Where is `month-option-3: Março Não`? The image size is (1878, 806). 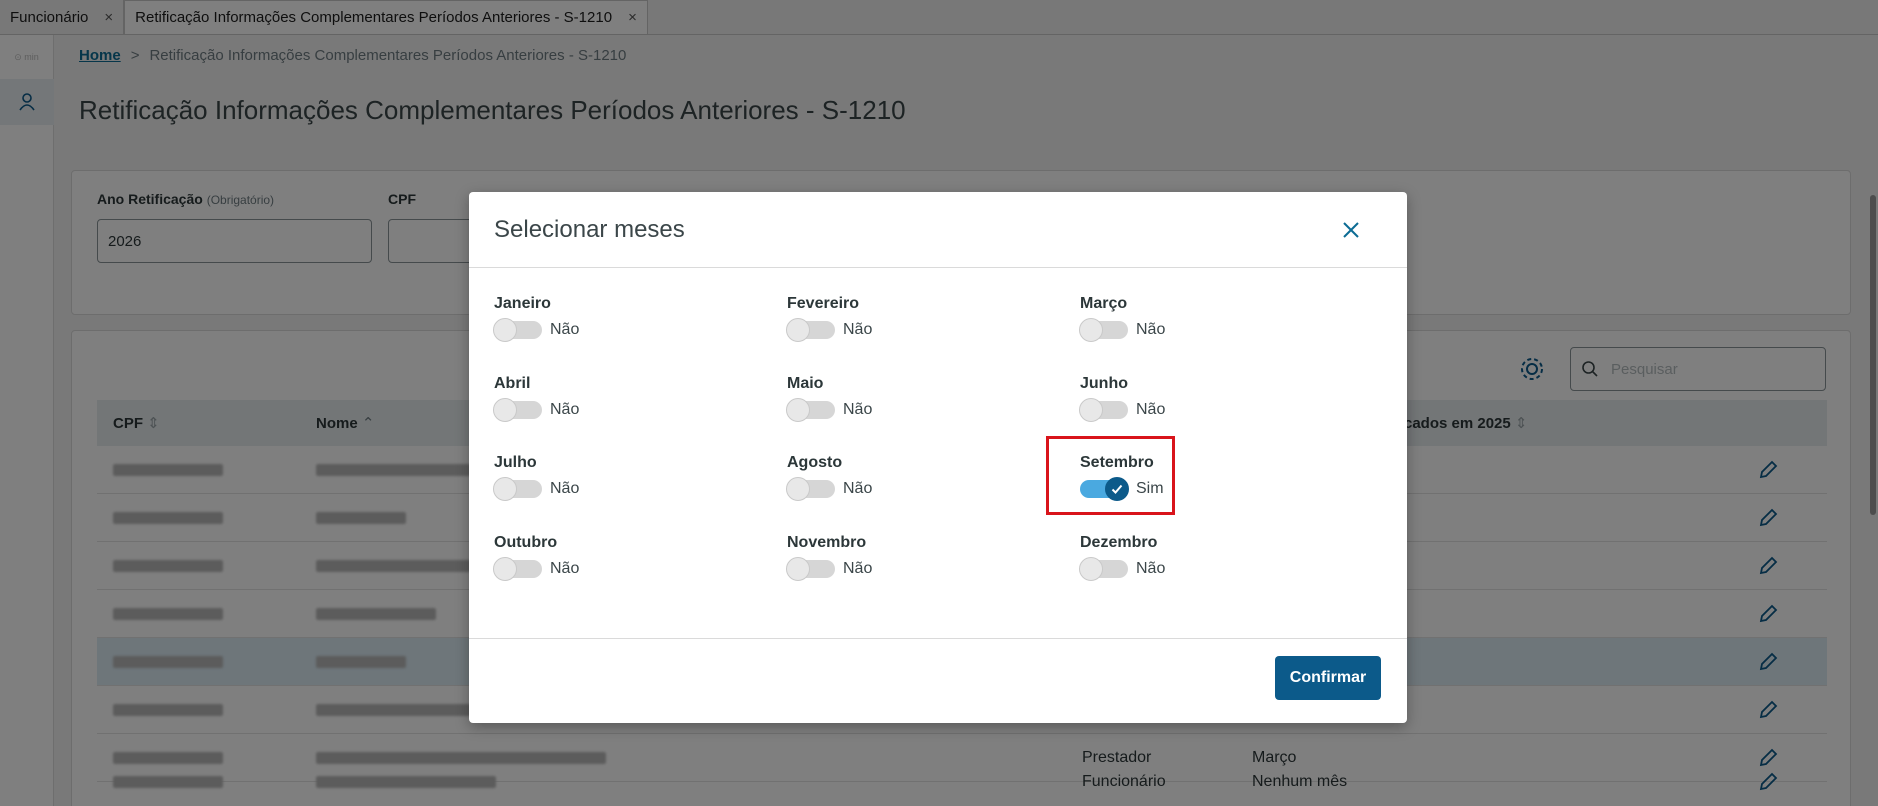
month-option-3: Março Não is located at coordinates (1189, 325).